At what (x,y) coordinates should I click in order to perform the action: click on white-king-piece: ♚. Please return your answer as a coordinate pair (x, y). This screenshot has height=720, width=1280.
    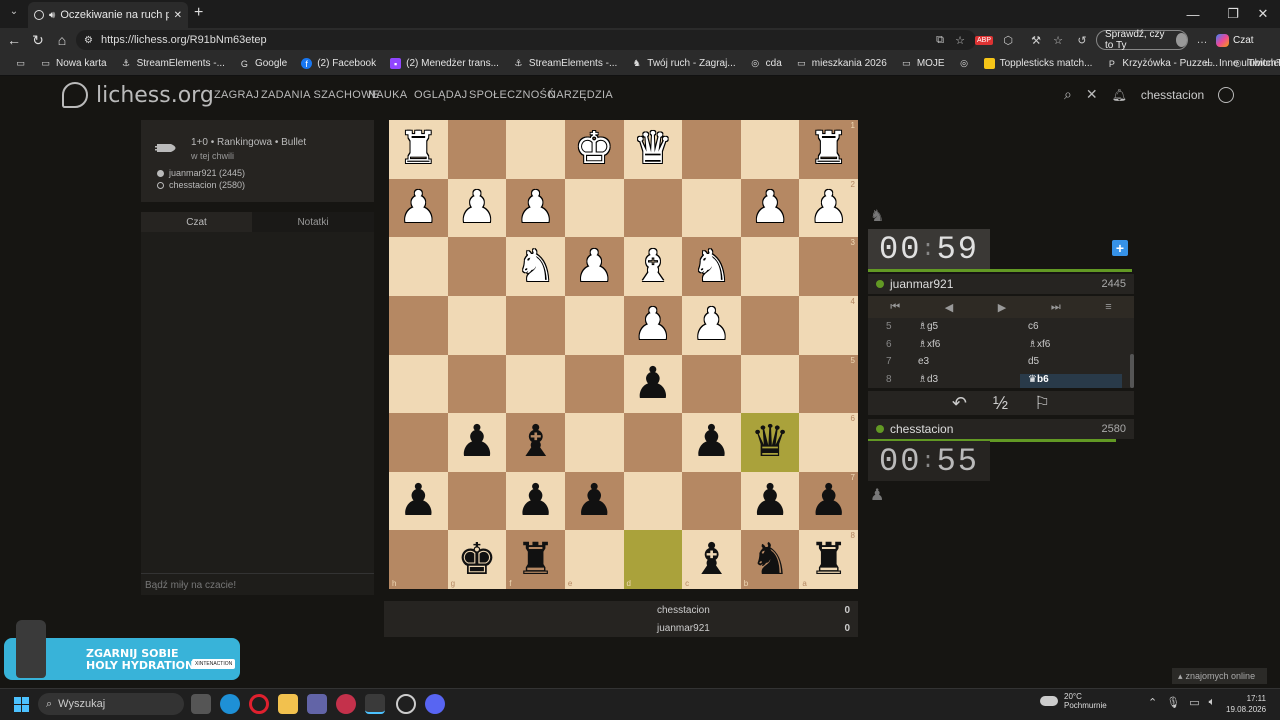
    Looking at the image, I should click on (593, 149).